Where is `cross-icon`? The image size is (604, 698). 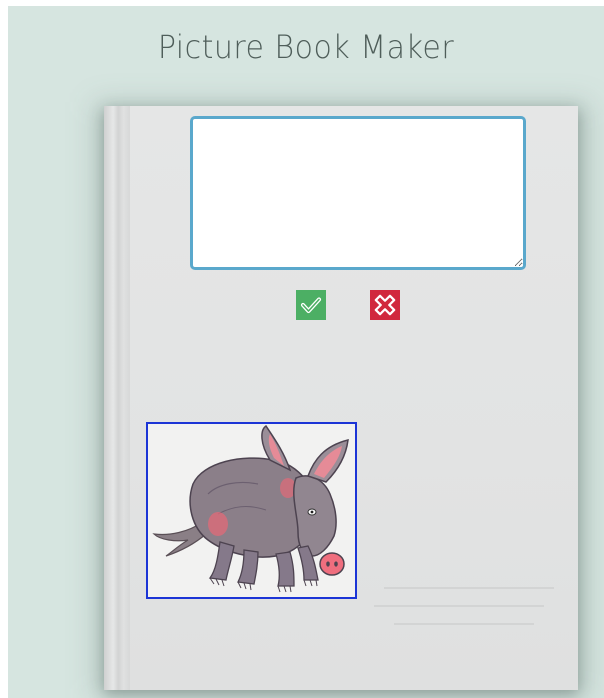
cross-icon is located at coordinates (385, 305).